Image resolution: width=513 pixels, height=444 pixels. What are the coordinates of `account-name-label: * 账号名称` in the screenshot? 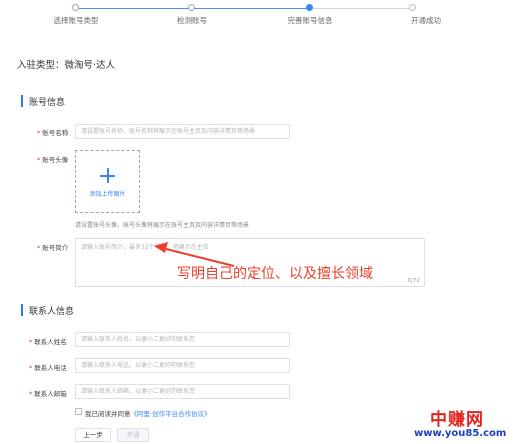 It's located at (52, 132).